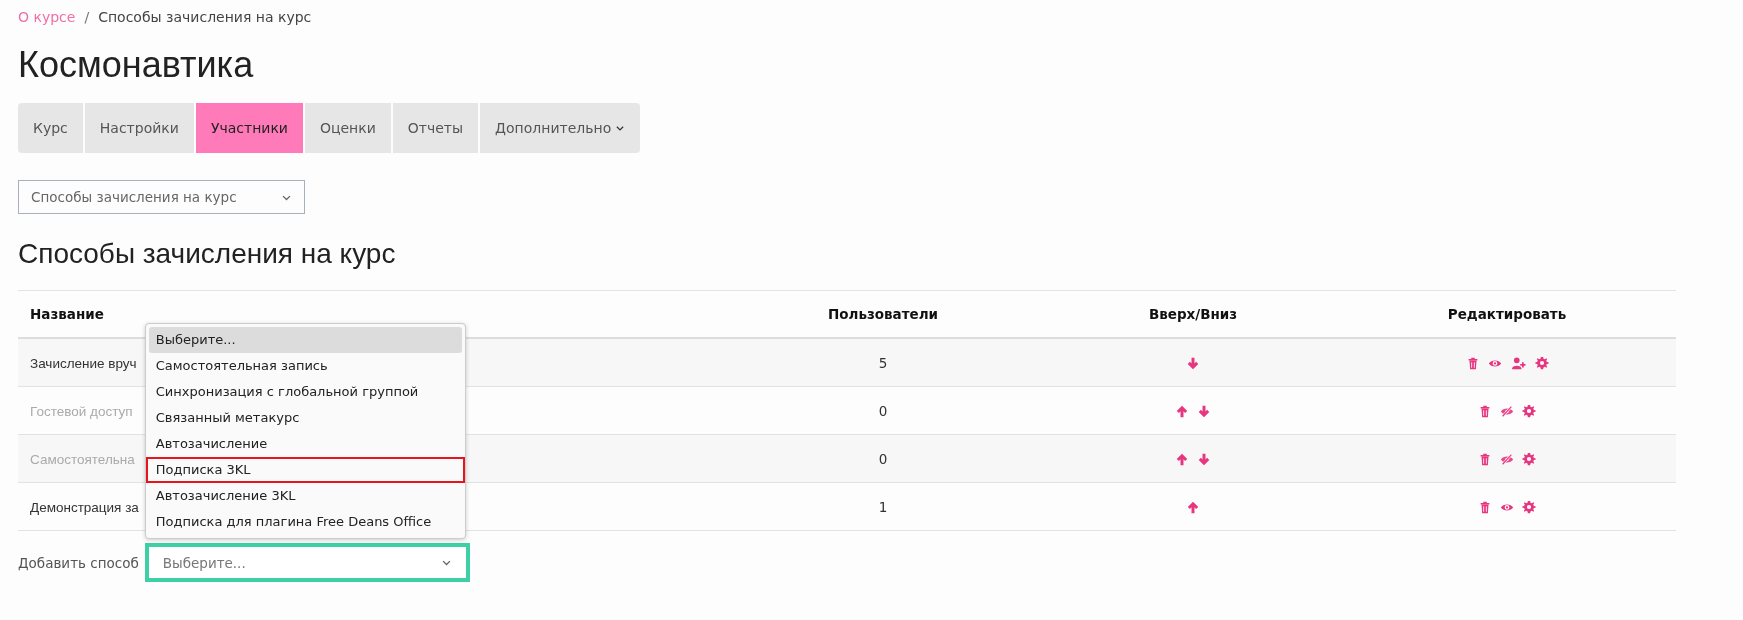 This screenshot has height=620, width=1743. Describe the element at coordinates (305, 444) in the screenshot. I see `dropdown-option: Автозачисление` at that location.